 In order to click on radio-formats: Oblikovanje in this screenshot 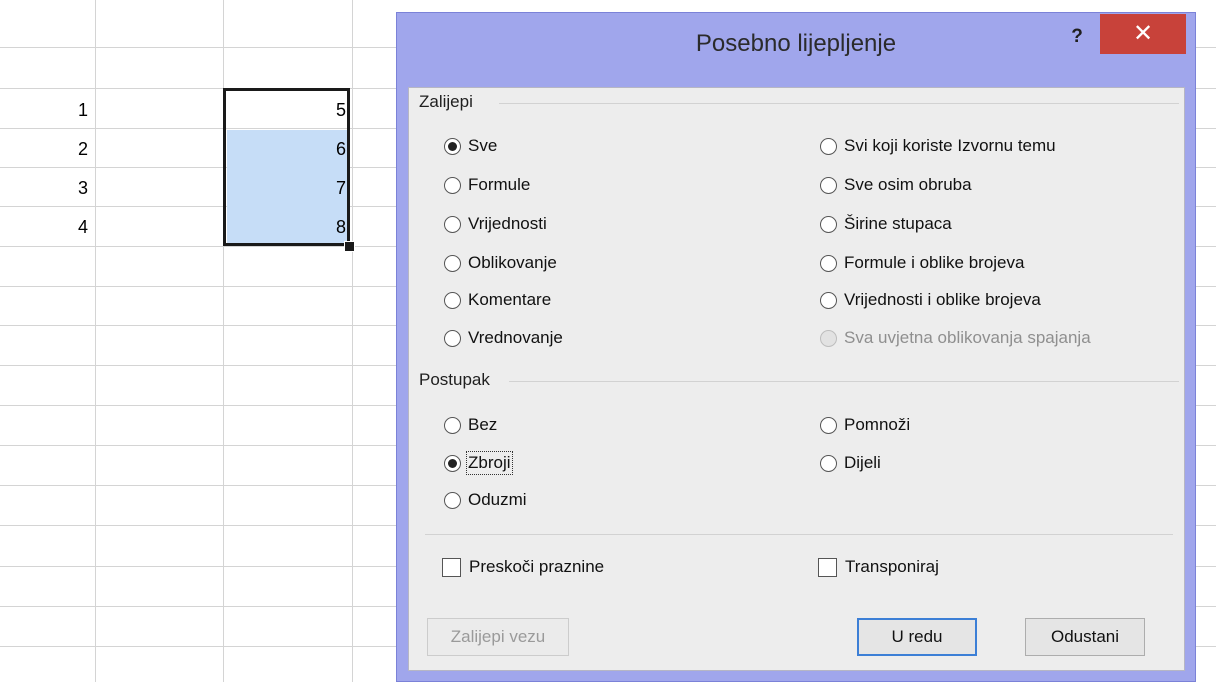, I will do `click(500, 263)`.